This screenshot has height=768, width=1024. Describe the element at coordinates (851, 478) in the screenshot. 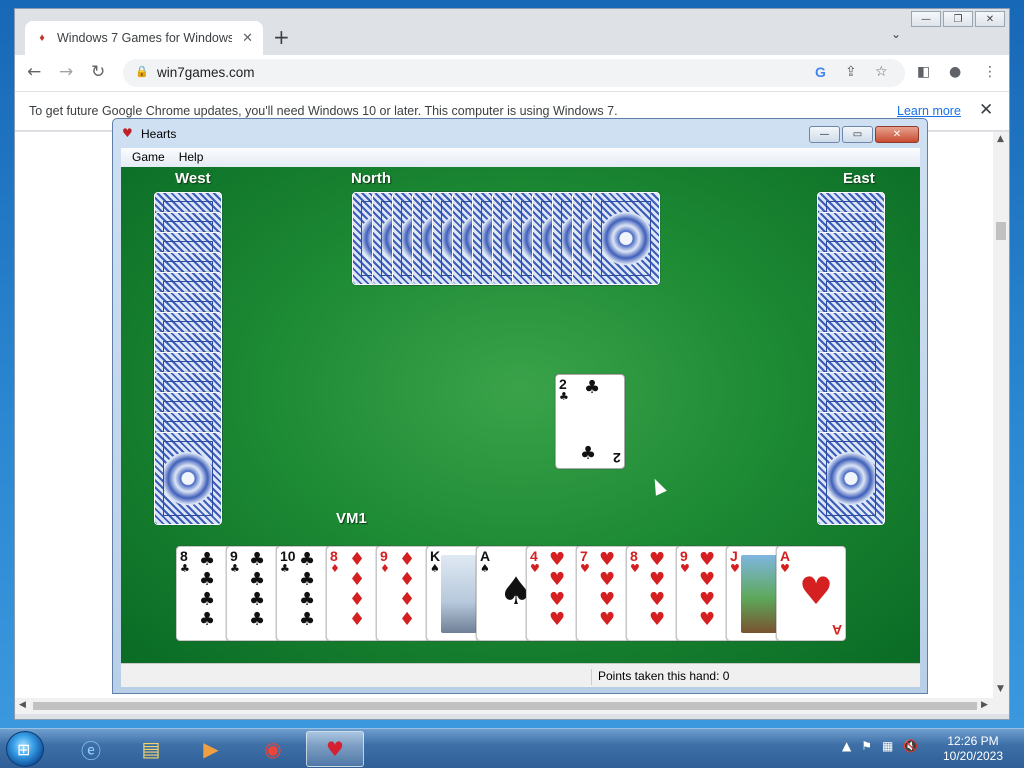

I see `card-back` at that location.